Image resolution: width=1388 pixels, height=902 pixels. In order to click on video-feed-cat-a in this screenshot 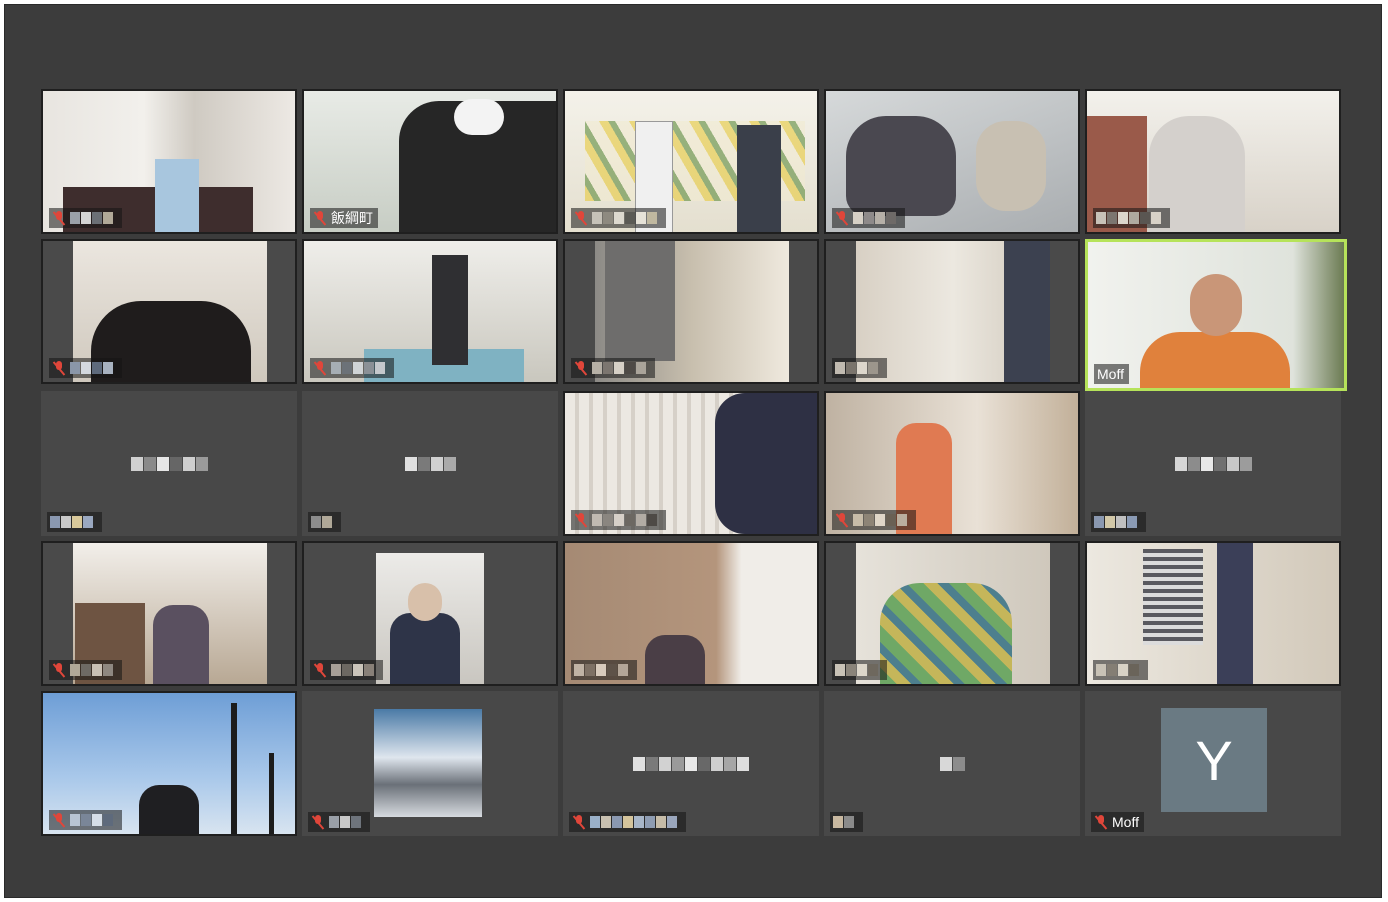, I will do `click(901, 166)`.